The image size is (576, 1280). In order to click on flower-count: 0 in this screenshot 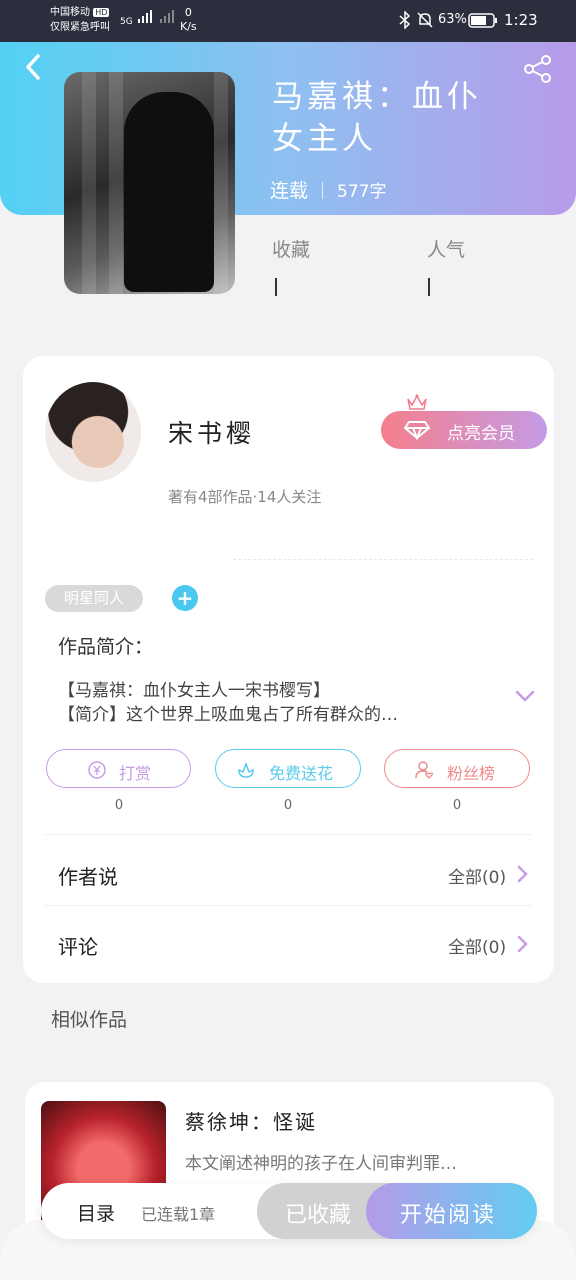, I will do `click(288, 805)`.